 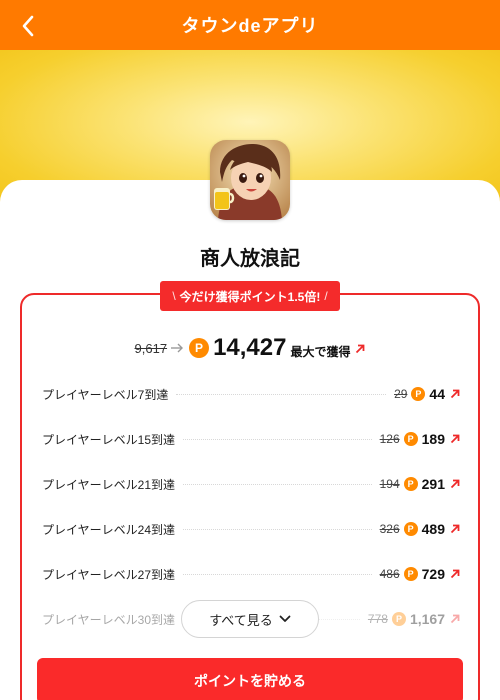 I want to click on mission-row: プレイヤーレベル24到達 326 P 489, so click(x=251, y=529).